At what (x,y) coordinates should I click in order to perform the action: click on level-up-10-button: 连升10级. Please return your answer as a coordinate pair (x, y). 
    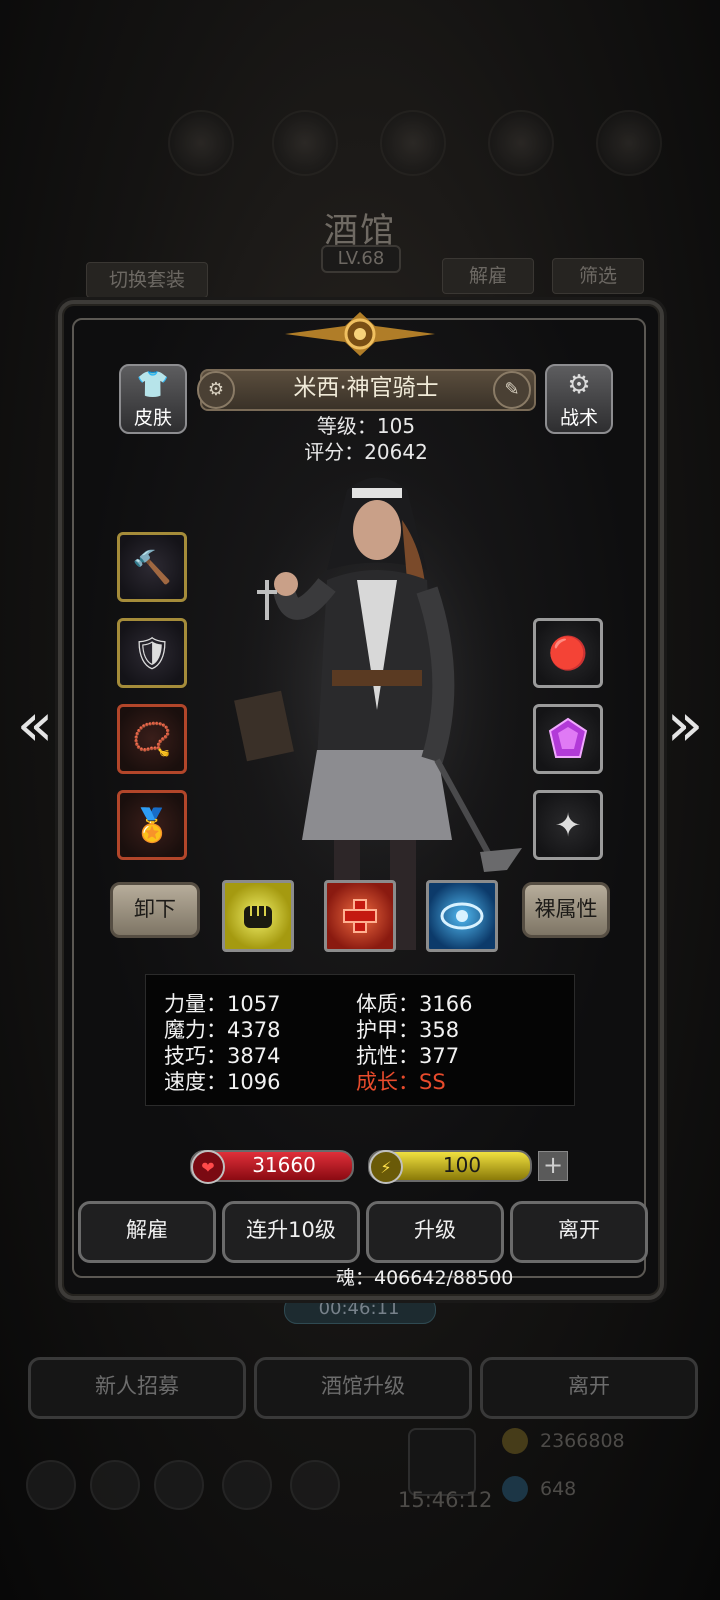
    Looking at the image, I should click on (291, 1232).